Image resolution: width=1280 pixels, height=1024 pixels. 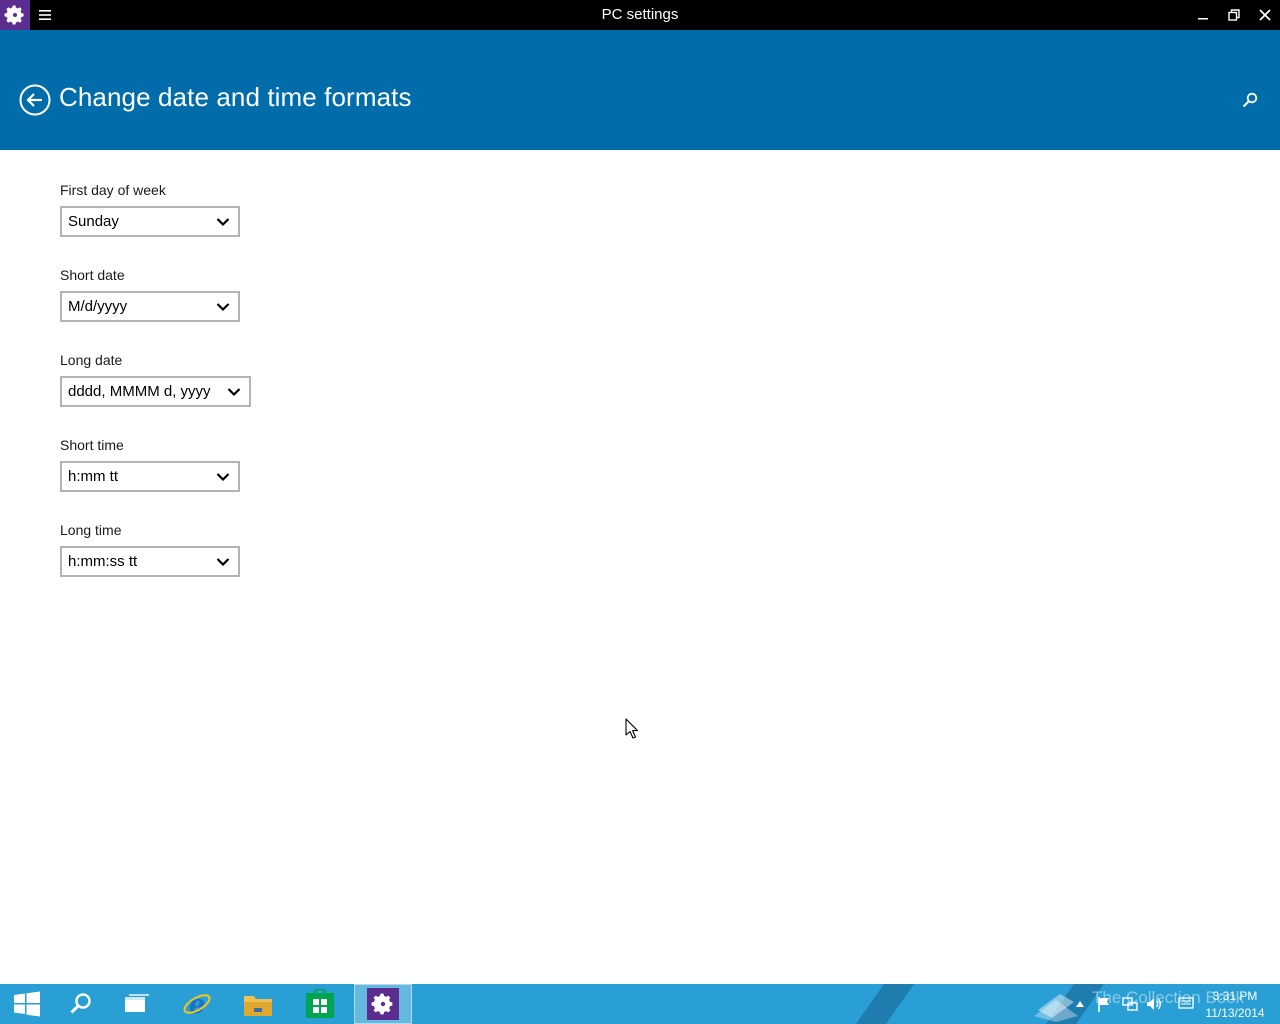 I want to click on long-time-dropdown: h:mm:ss tt, so click(x=150, y=561).